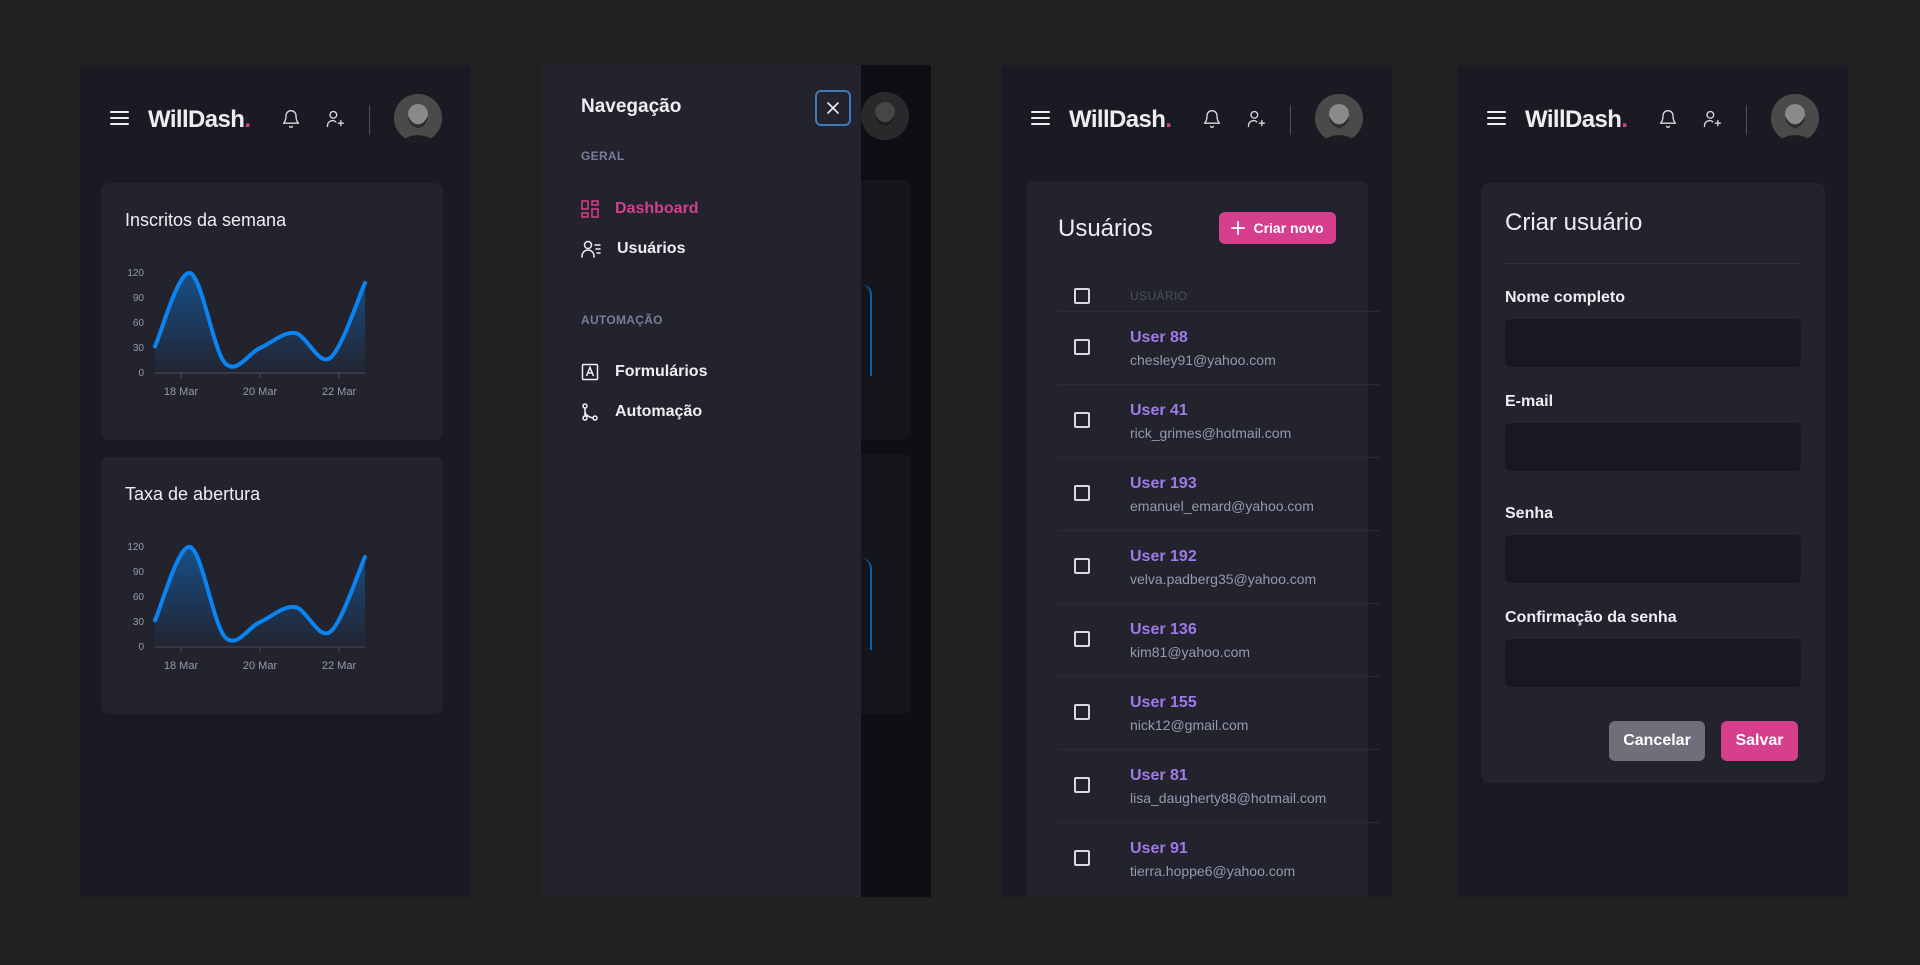 Image resolution: width=1920 pixels, height=965 pixels. Describe the element at coordinates (1218, 347) in the screenshot. I see `table-row: User 88 chesley91@yahoo.com` at that location.